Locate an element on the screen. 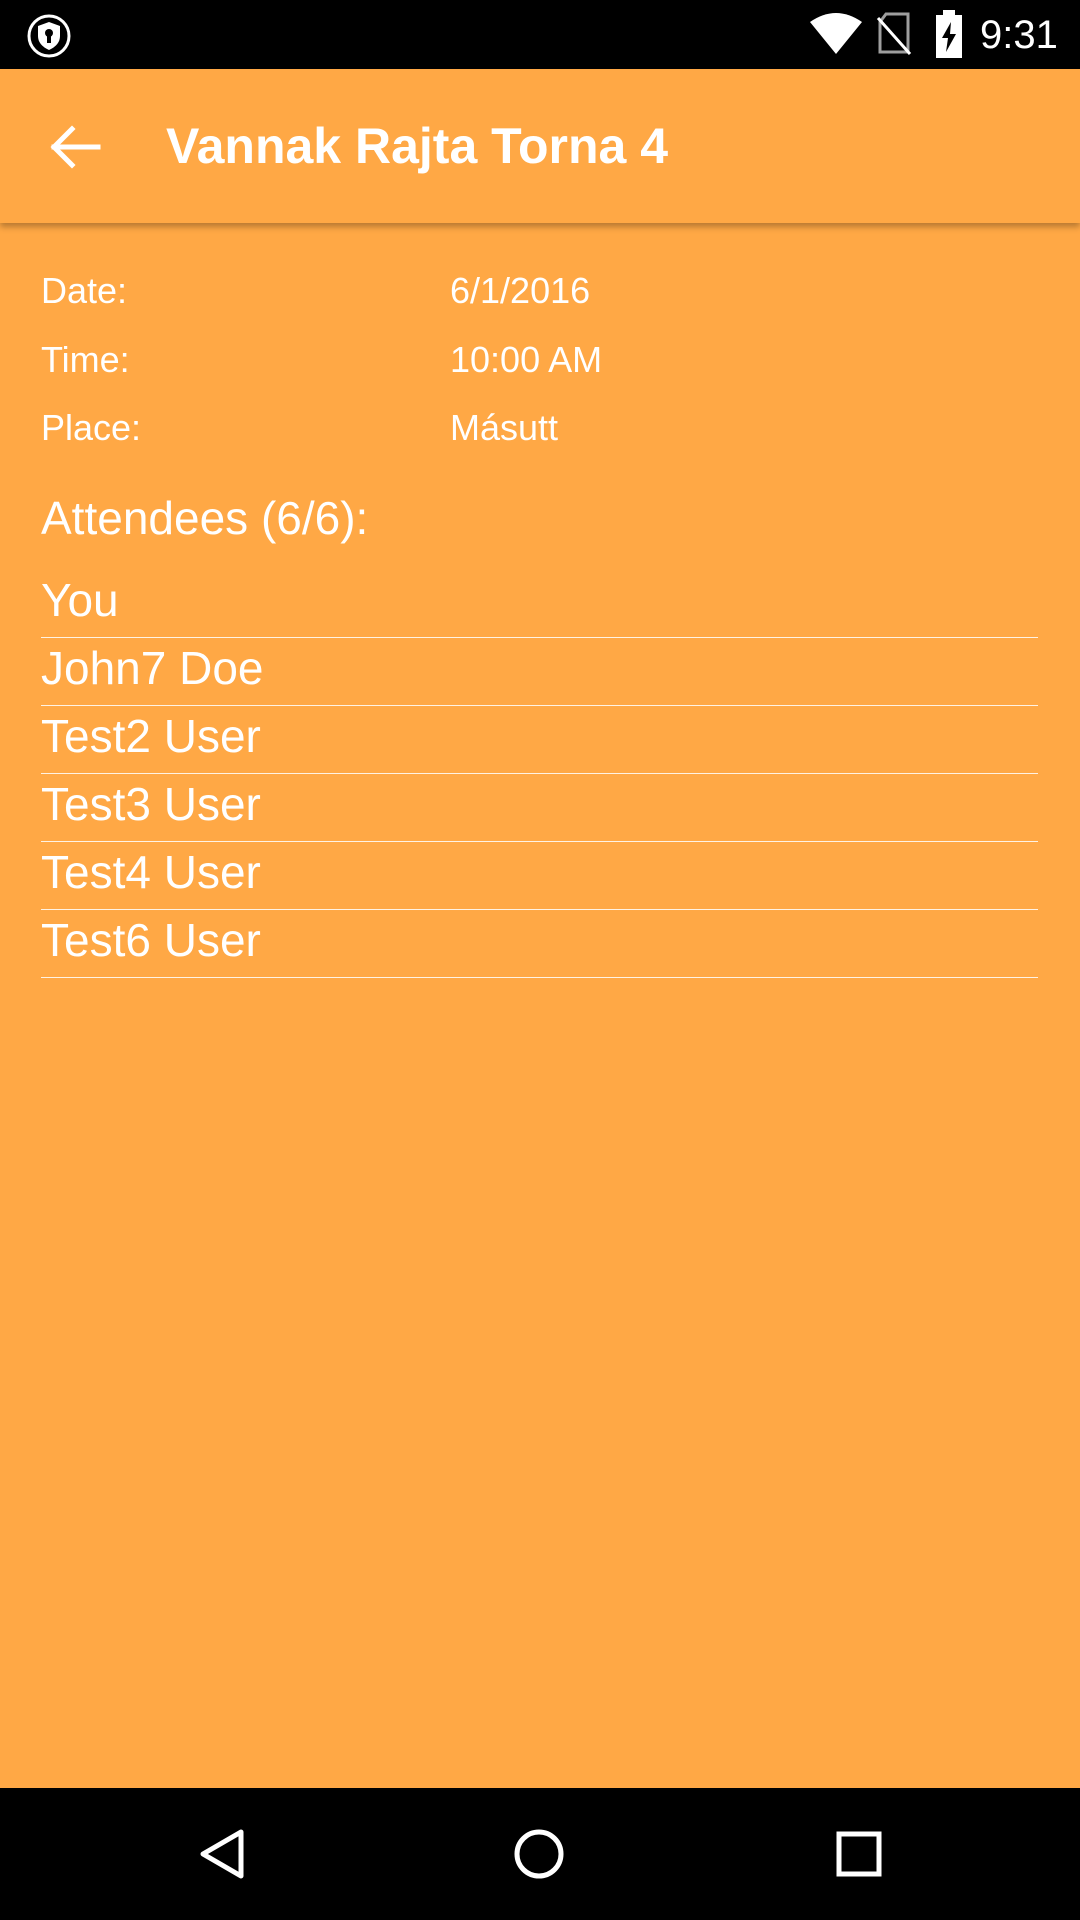 The image size is (1080, 1920). time-row: Time: 10:00 AM is located at coordinates (541, 360).